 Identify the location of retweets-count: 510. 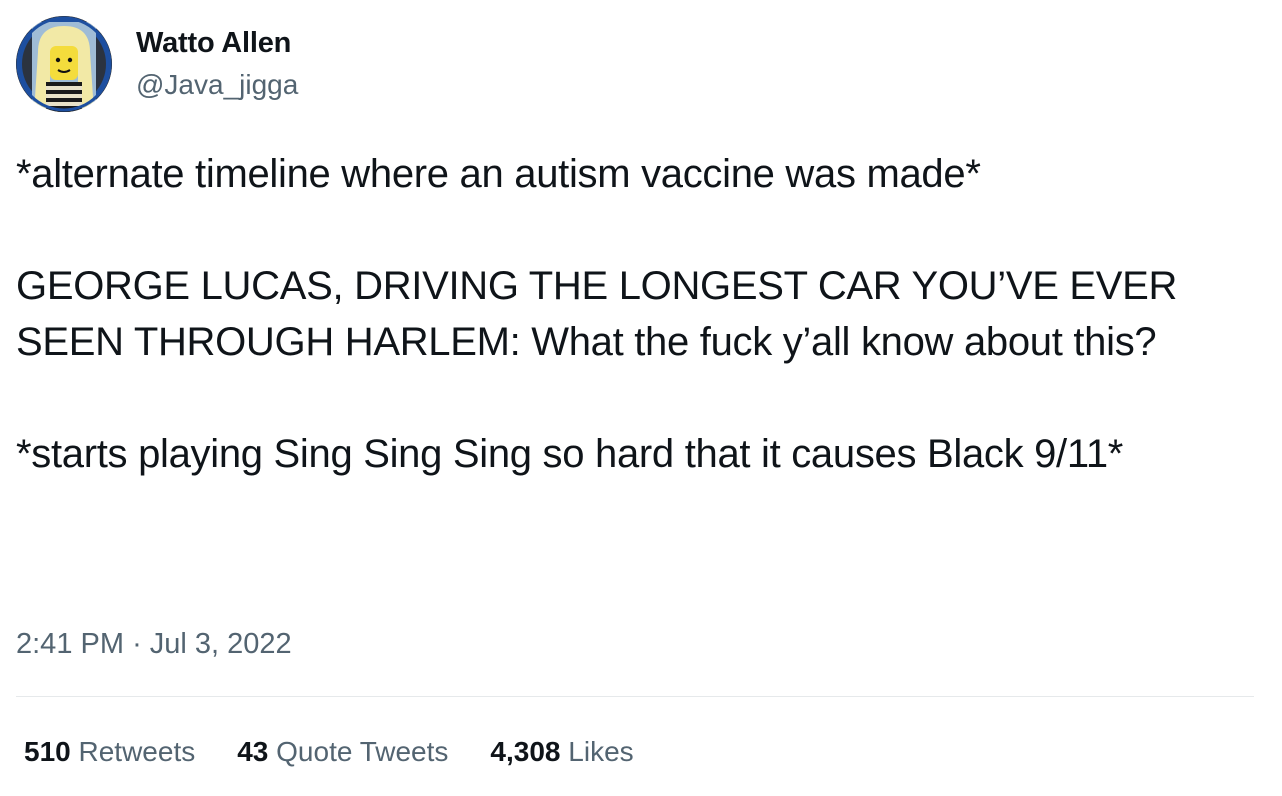
(47, 751).